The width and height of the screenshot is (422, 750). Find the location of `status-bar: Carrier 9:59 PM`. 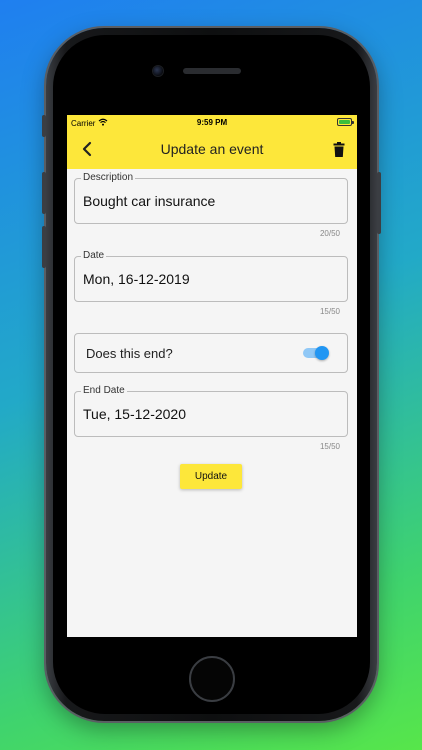

status-bar: Carrier 9:59 PM is located at coordinates (212, 122).